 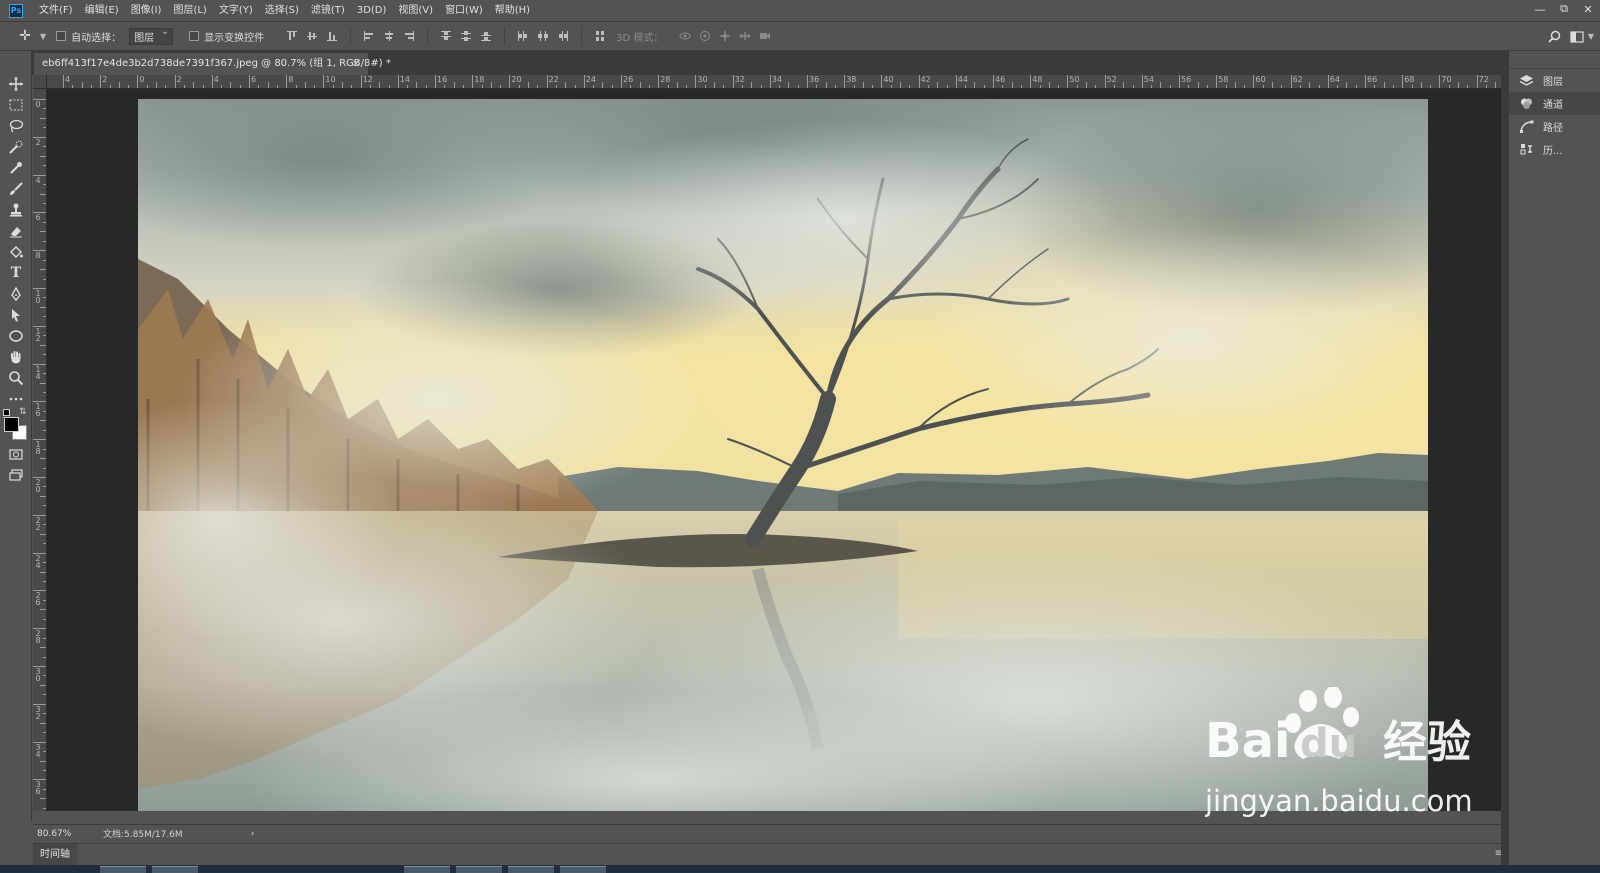 What do you see at coordinates (194, 36) in the screenshot?
I see `show-transform-checkbox` at bounding box center [194, 36].